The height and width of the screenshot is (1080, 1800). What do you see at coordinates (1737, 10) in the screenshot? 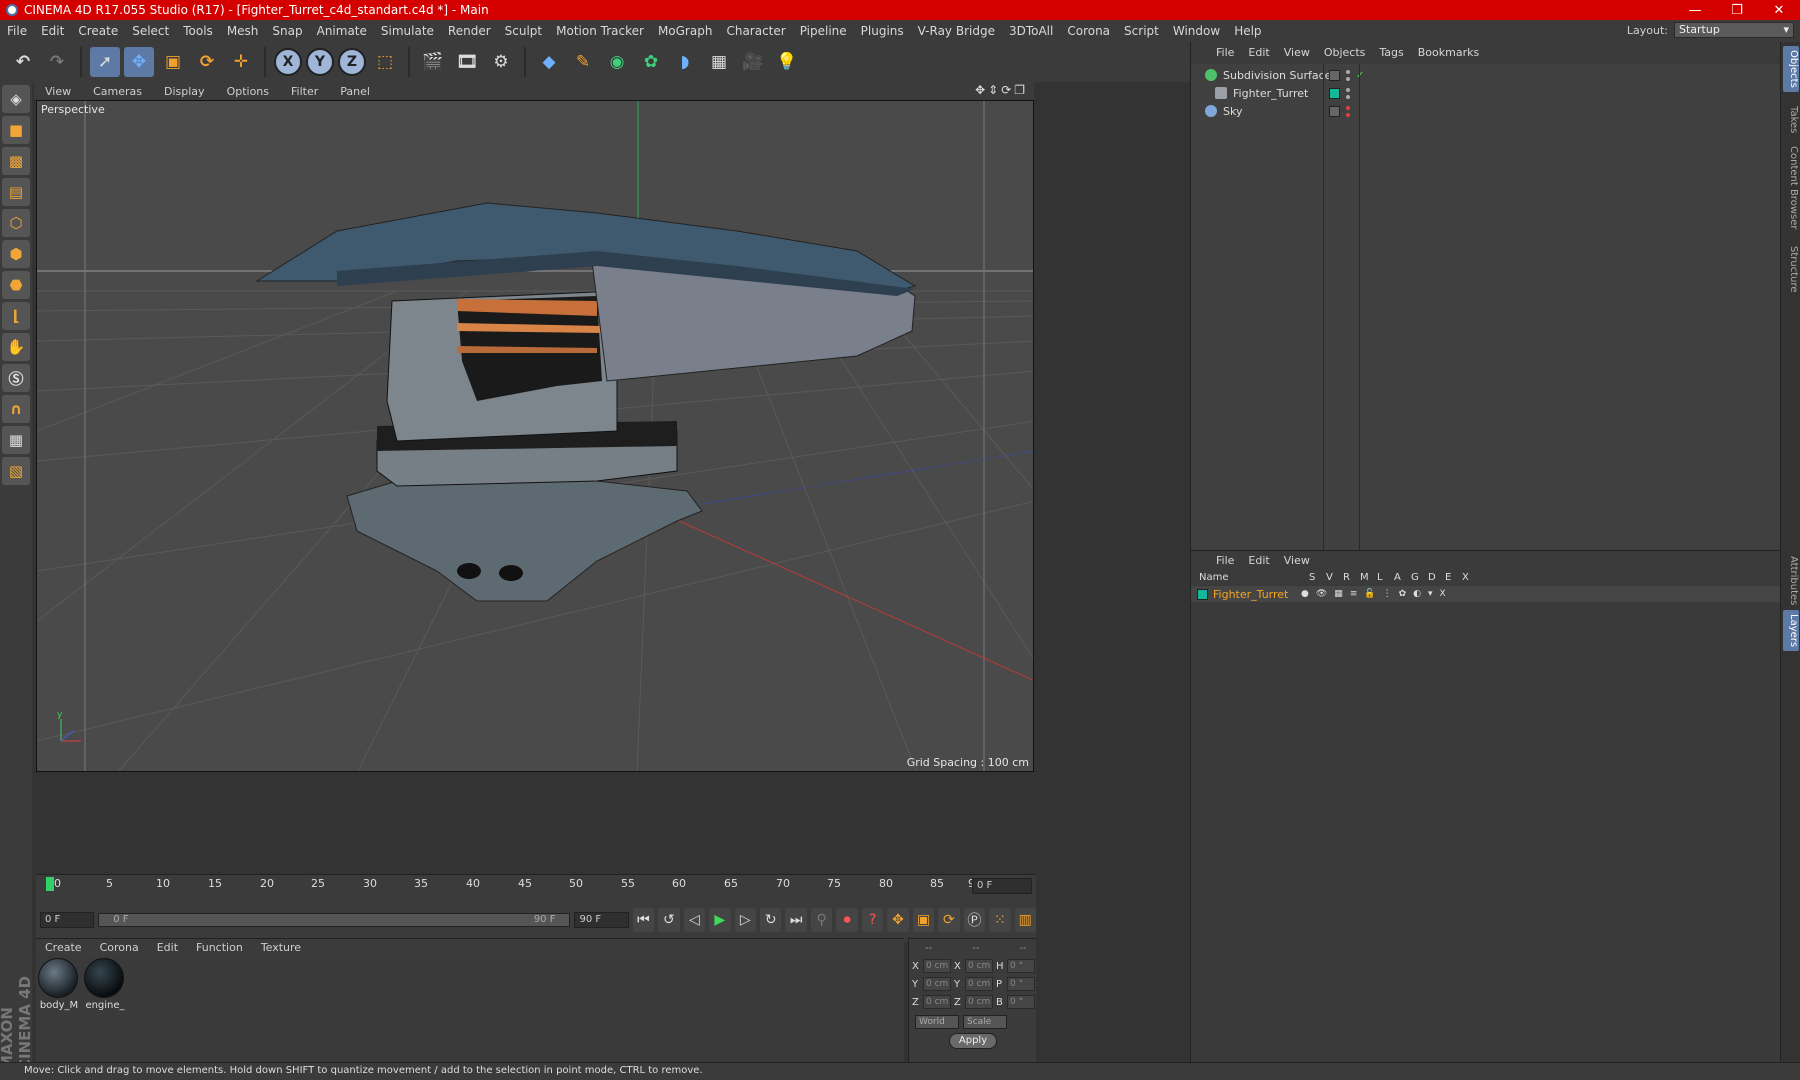
I see `maximize-button: ❐` at bounding box center [1737, 10].